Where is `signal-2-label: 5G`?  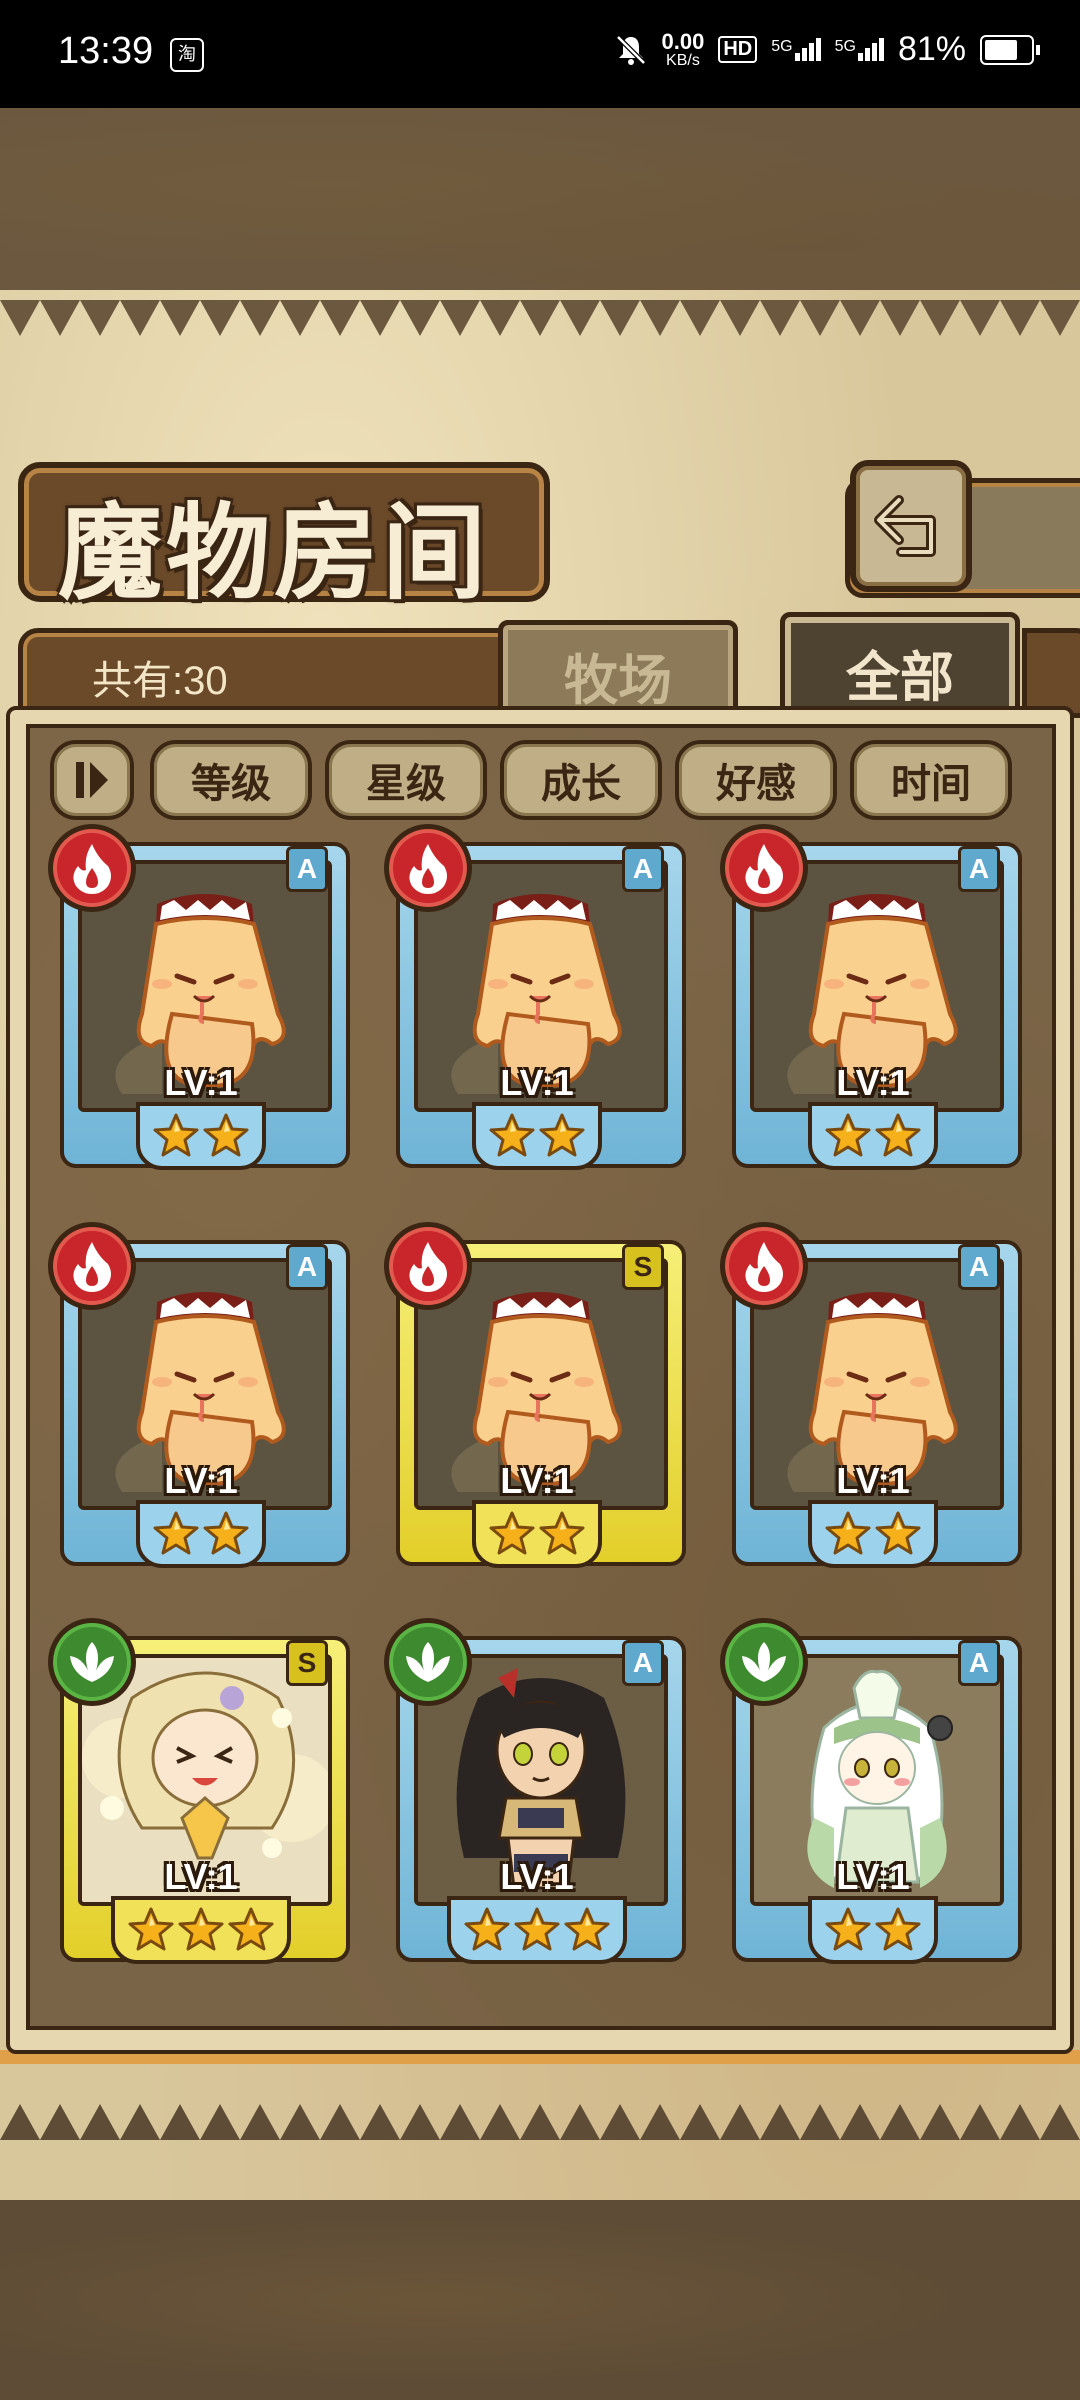
signal-2-label: 5G is located at coordinates (845, 46).